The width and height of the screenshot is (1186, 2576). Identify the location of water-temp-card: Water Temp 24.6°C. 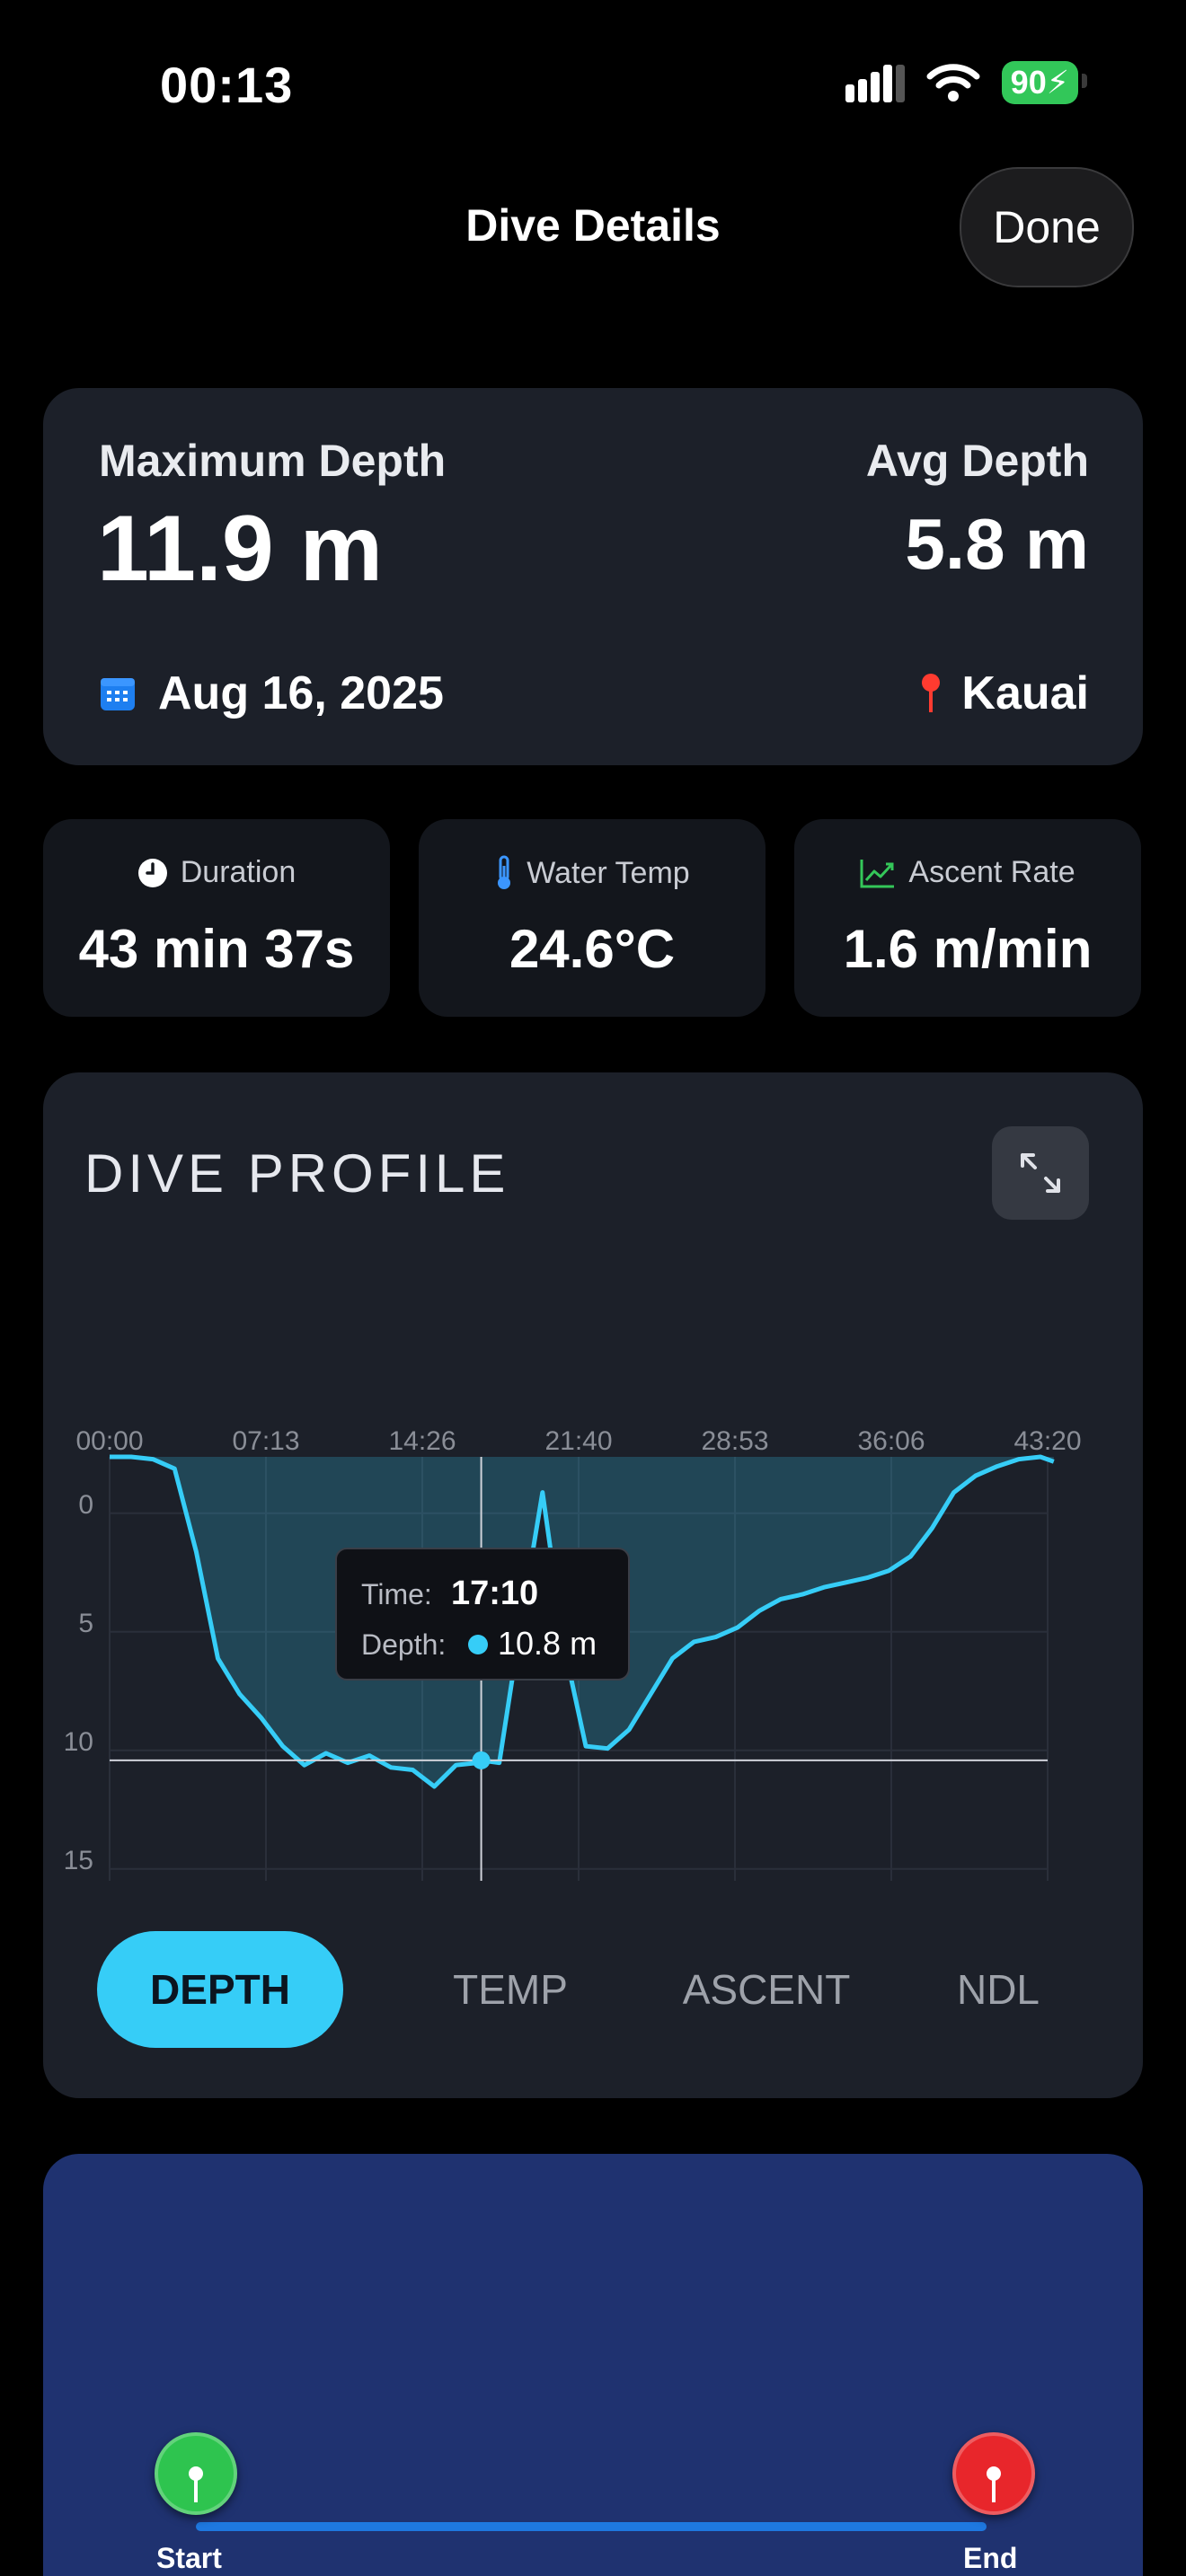
(592, 918).